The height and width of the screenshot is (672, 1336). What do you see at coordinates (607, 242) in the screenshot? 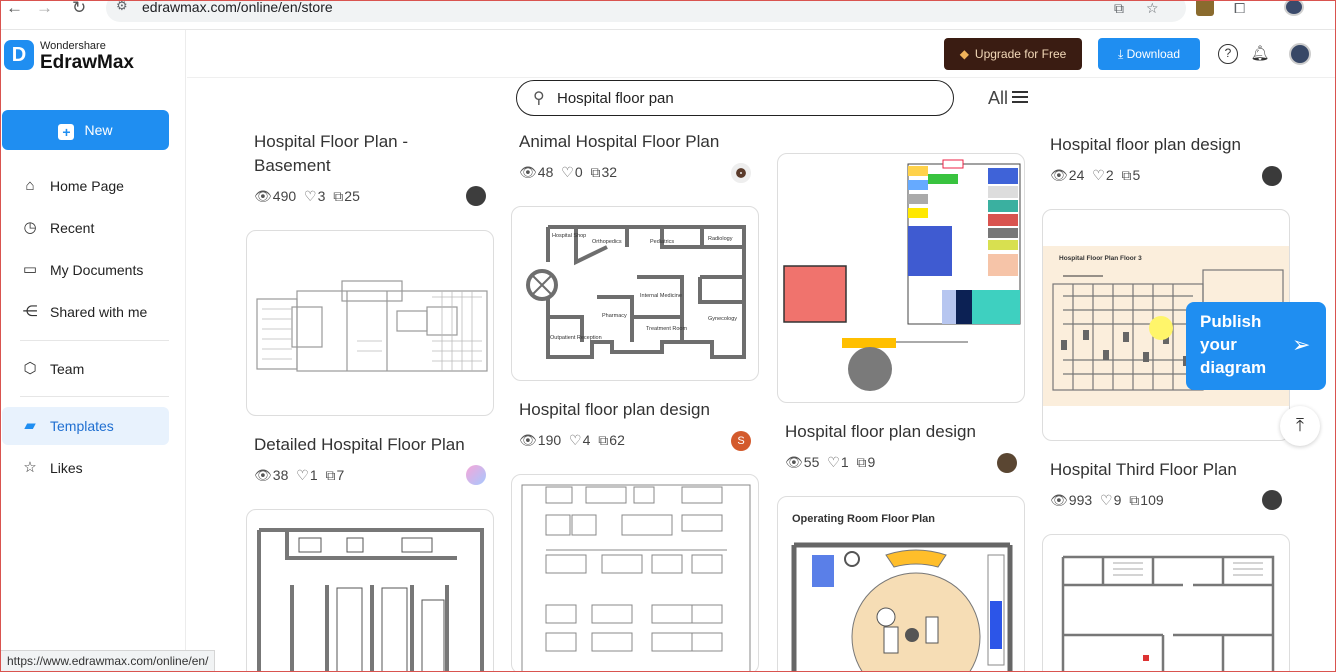
I see `room-label: Orthopedics` at bounding box center [607, 242].